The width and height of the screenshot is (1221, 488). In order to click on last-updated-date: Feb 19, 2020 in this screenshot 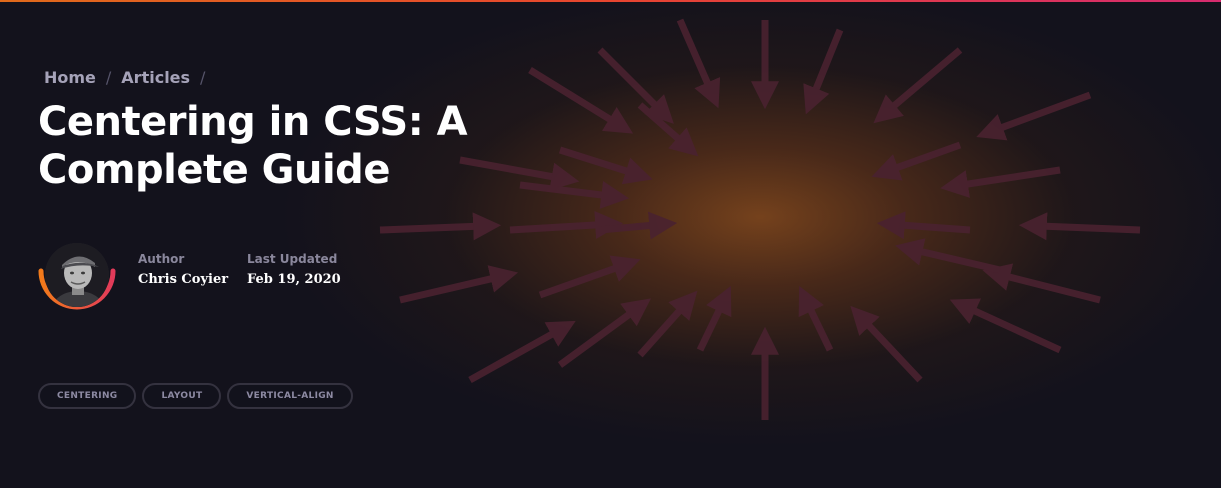, I will do `click(294, 279)`.